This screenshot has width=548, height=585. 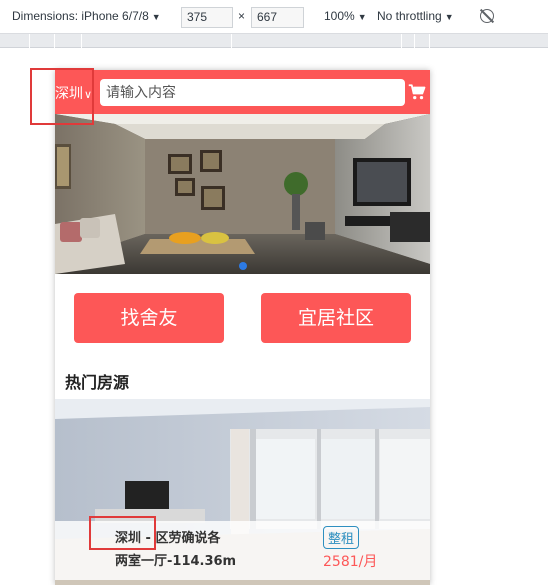 I want to click on throttle-label: No throttling, so click(x=409, y=16).